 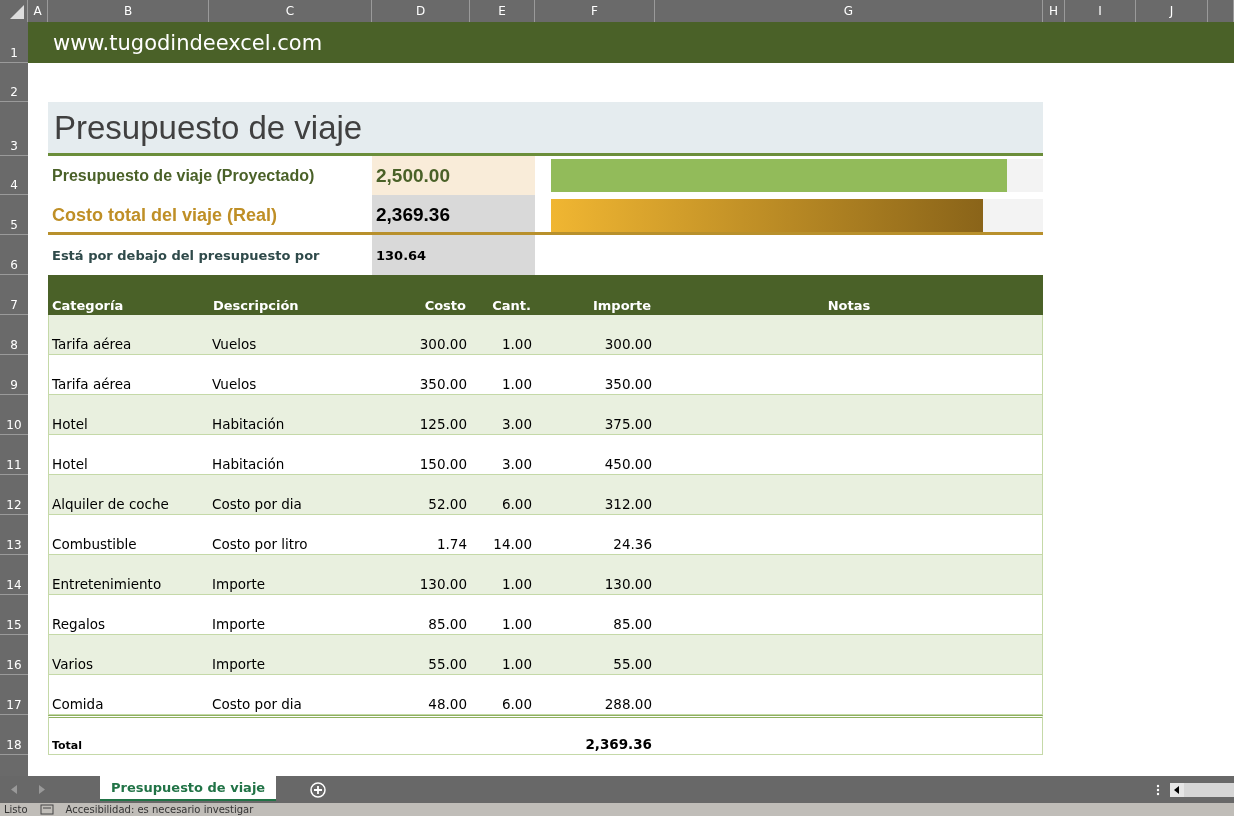 What do you see at coordinates (188, 42) in the screenshot?
I see `site-url: www.tugodindeexcel.com` at bounding box center [188, 42].